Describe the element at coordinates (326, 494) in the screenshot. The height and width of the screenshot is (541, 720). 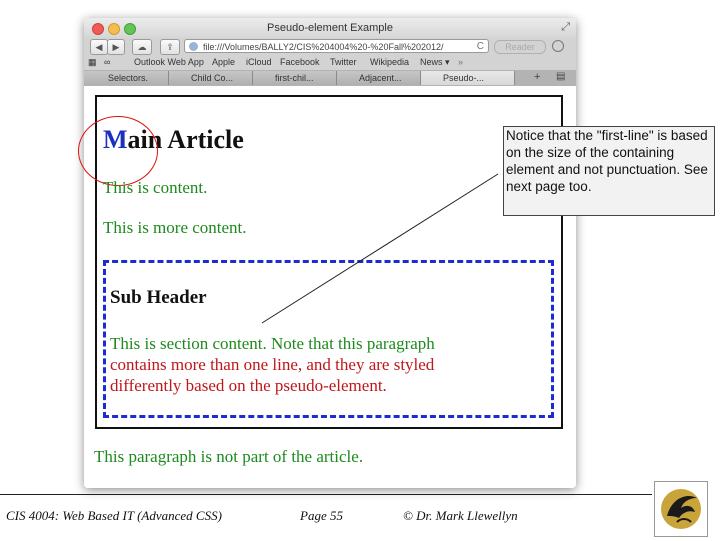
I see `footer-rule` at that location.